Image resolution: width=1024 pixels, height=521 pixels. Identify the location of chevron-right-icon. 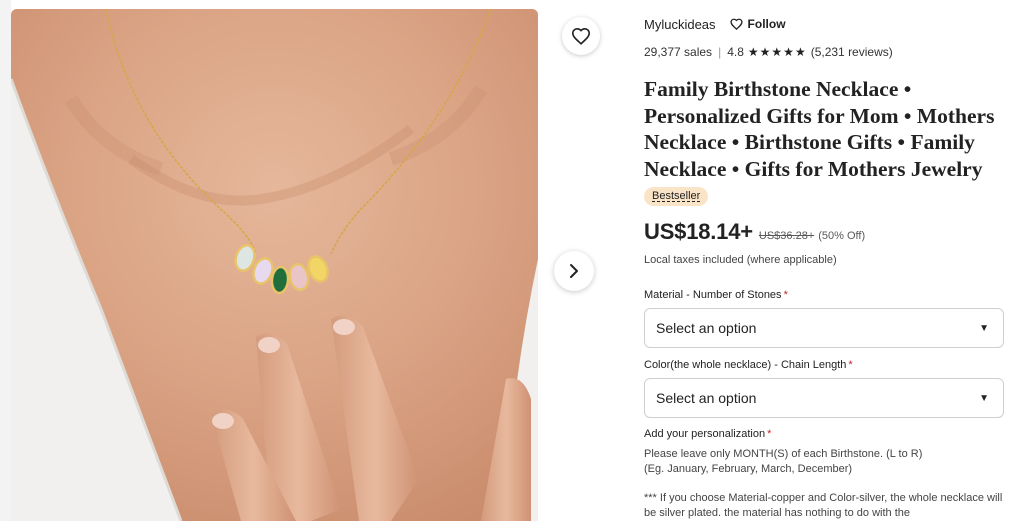
(574, 271).